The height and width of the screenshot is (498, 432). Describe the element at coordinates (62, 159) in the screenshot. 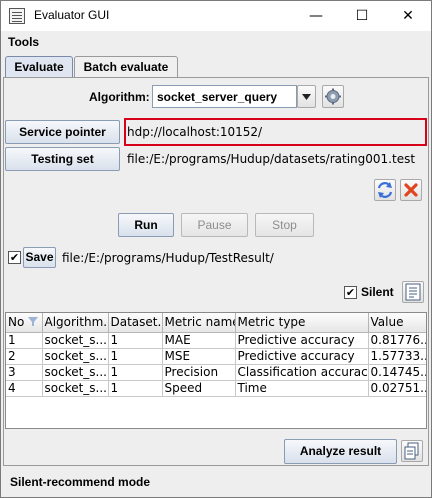

I see `testing-set-button: Testing set` at that location.